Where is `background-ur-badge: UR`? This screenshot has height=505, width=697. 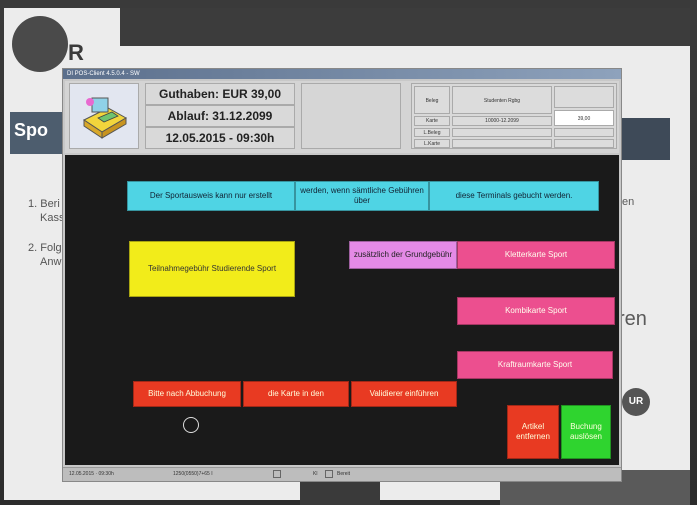
background-ur-badge: UR is located at coordinates (636, 402).